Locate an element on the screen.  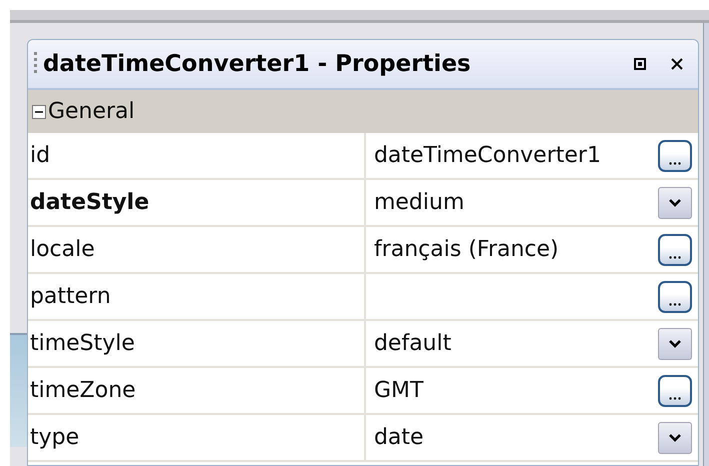
property-value: GMT is located at coordinates (399, 390).